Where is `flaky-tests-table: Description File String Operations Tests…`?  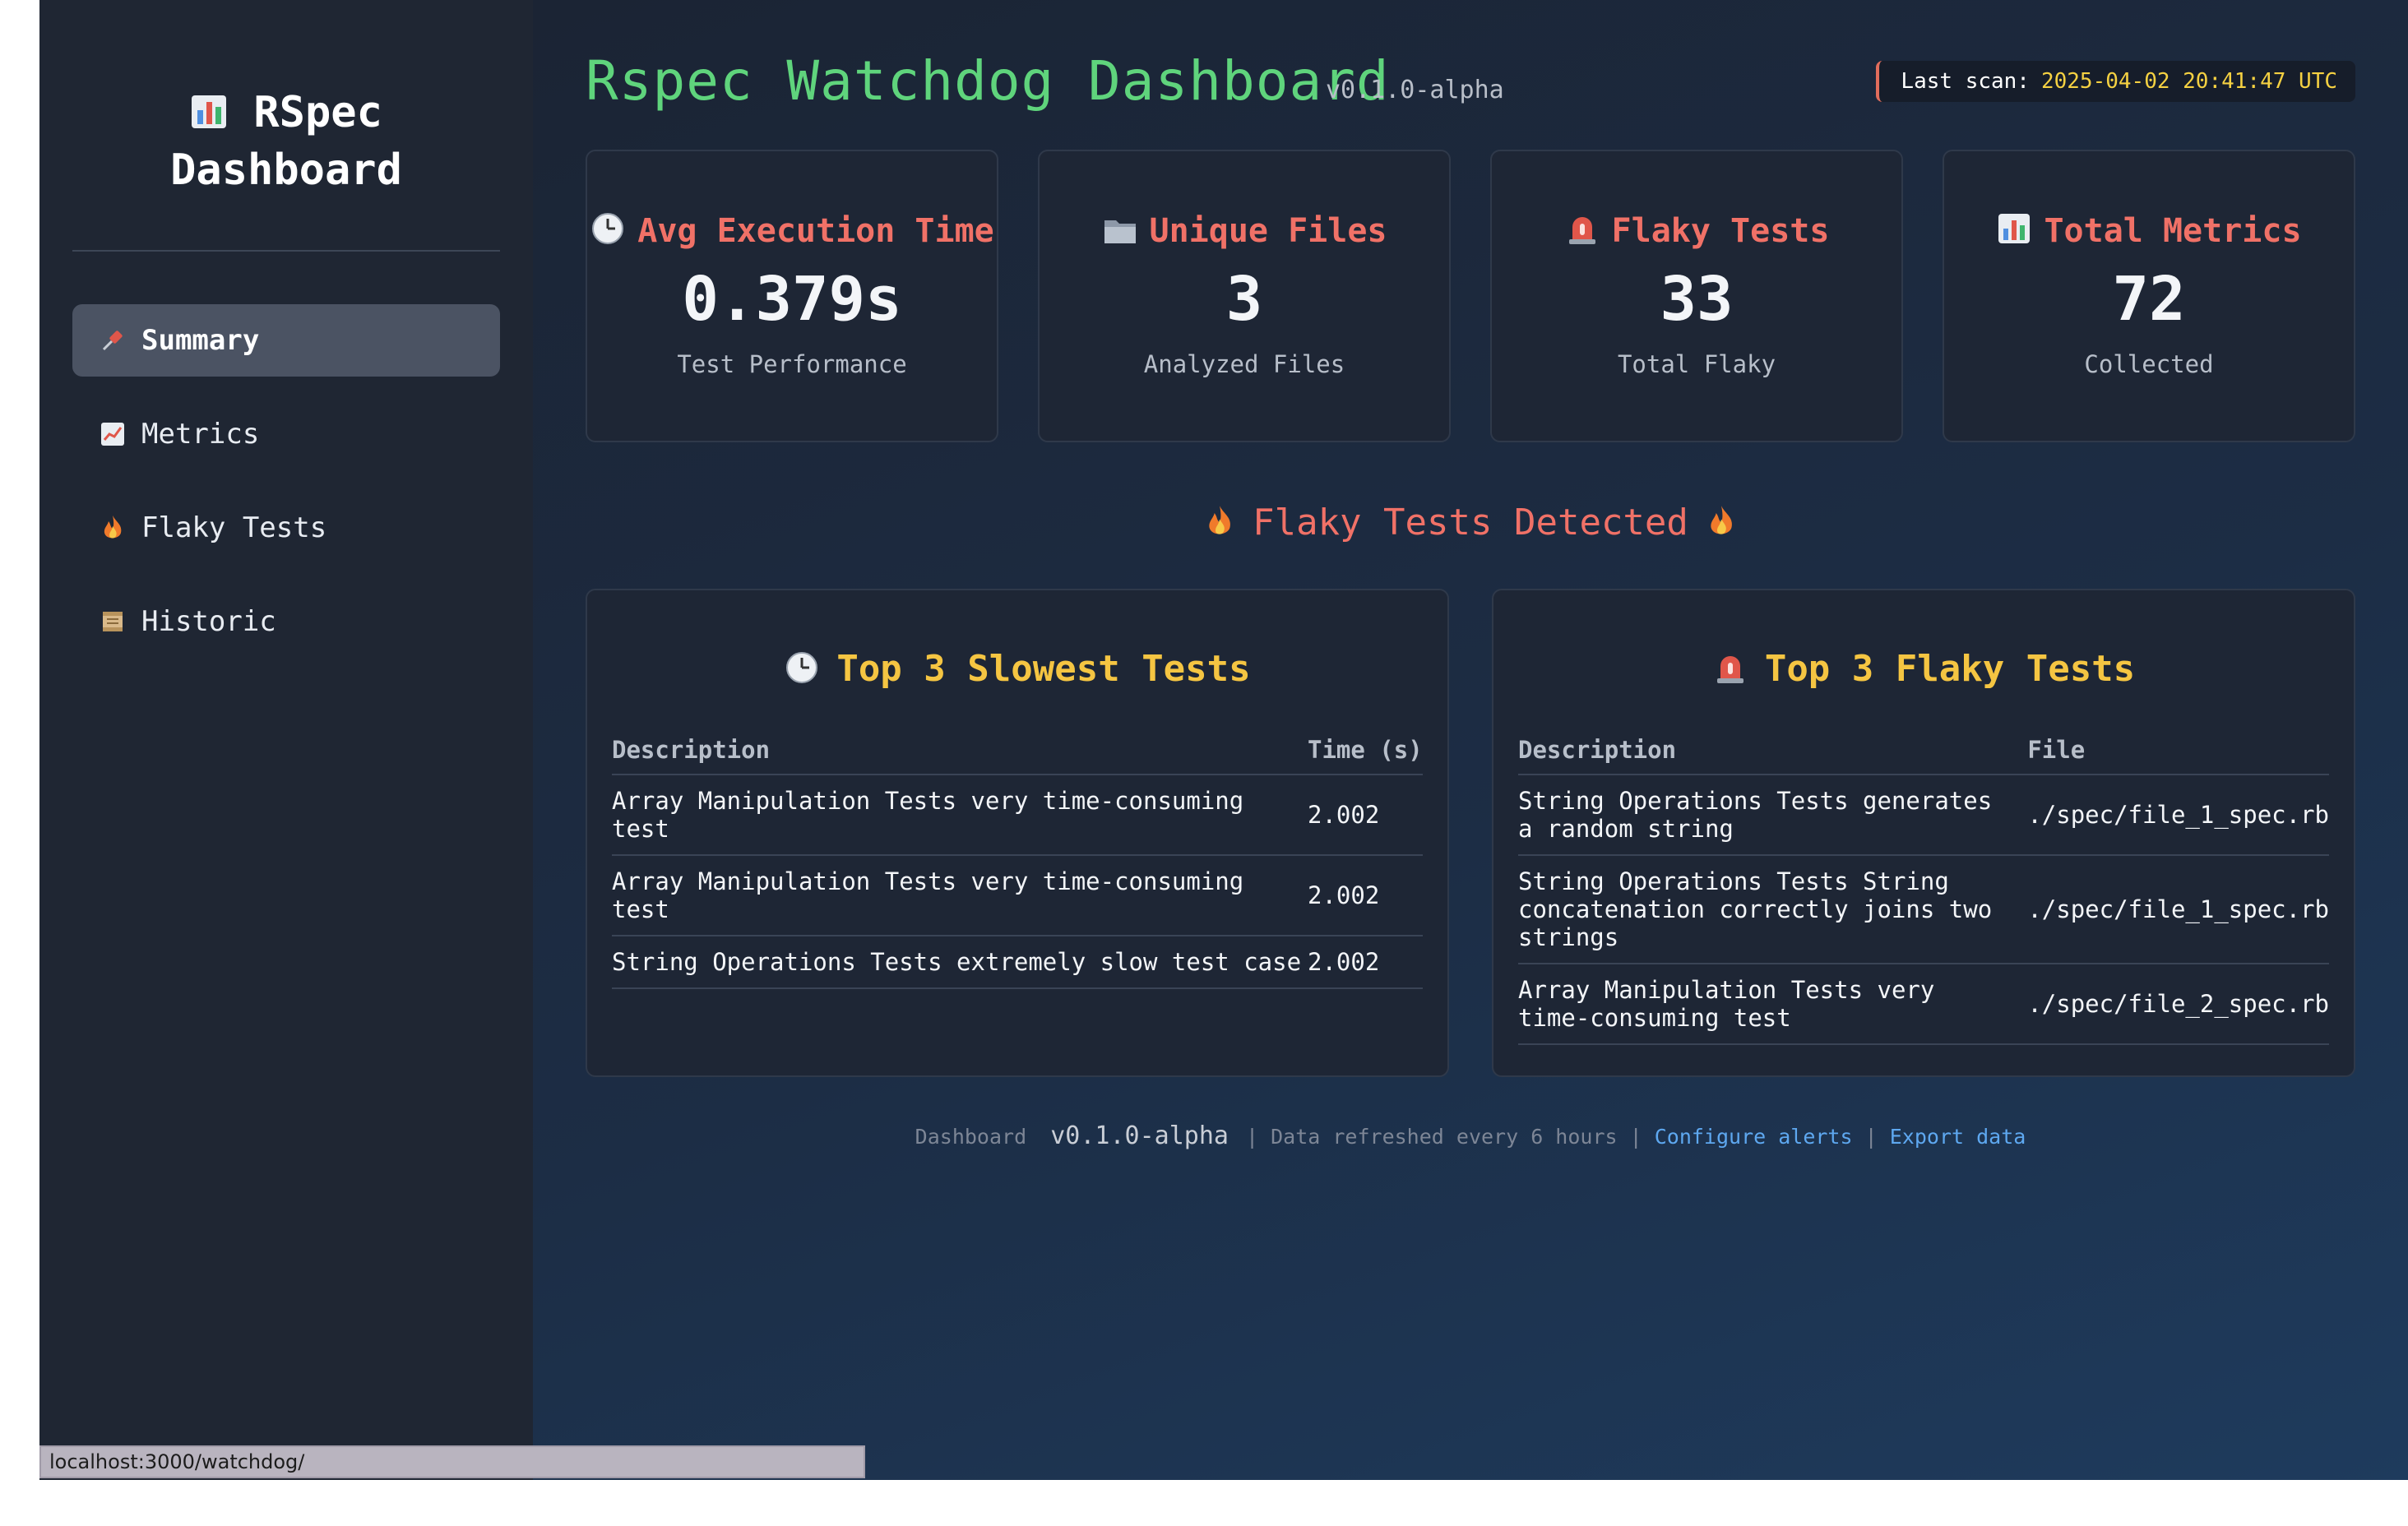
flaky-tests-table: Description File String Operations Tests… is located at coordinates (1923, 885).